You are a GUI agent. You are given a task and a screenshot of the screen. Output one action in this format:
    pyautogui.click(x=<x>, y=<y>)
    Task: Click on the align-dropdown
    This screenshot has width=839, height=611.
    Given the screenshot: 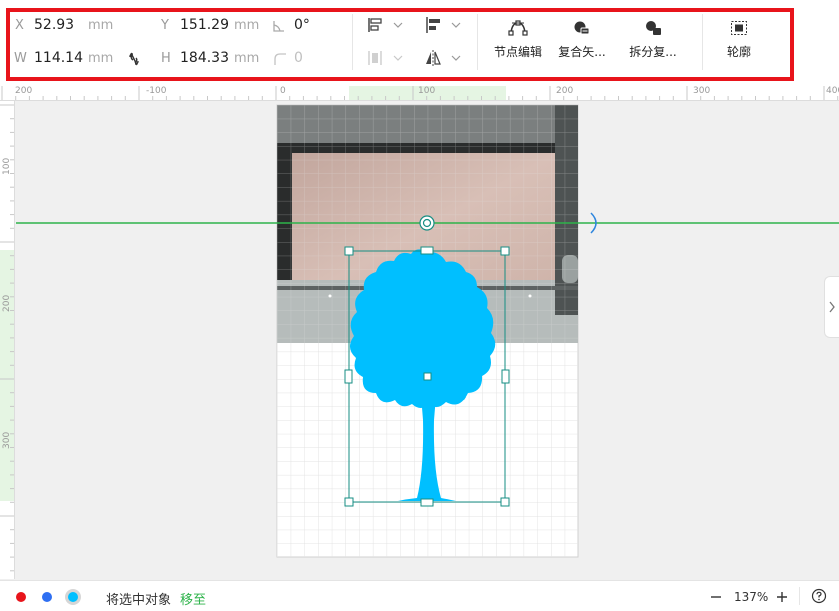 What is the action you would take?
    pyautogui.click(x=444, y=27)
    